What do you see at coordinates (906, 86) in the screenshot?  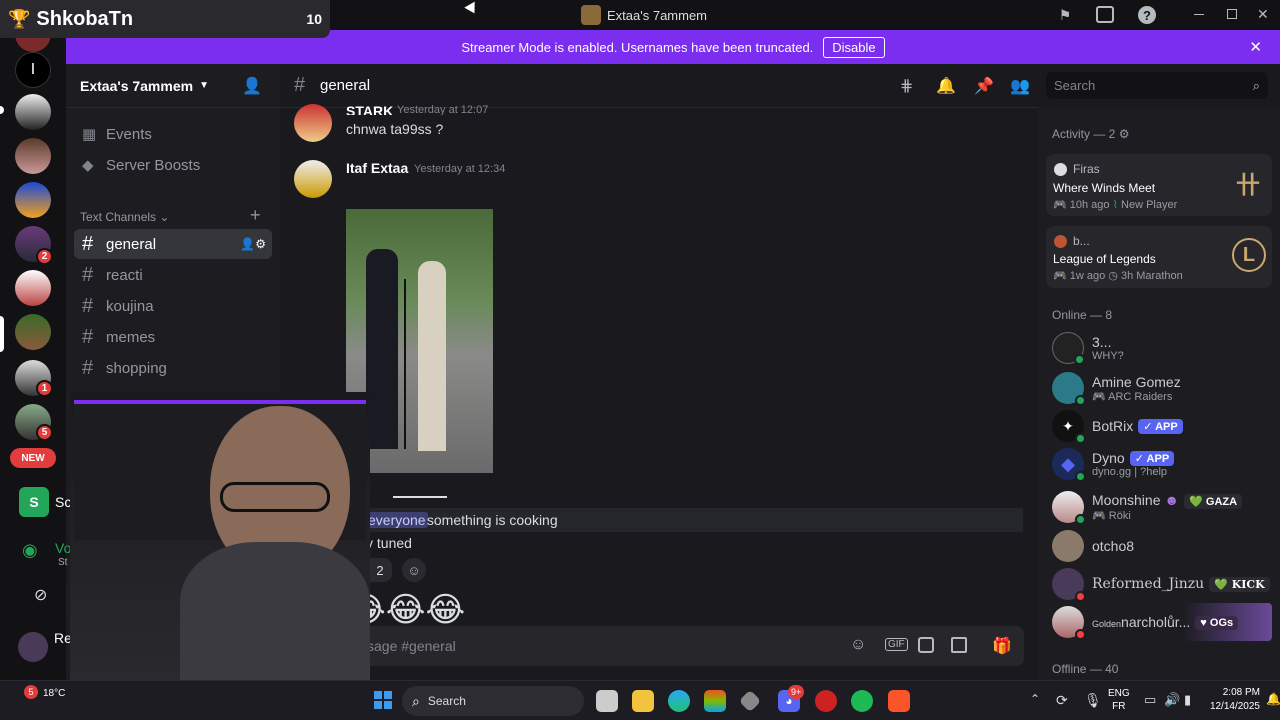 I see `threads-icon: ⋕` at bounding box center [906, 86].